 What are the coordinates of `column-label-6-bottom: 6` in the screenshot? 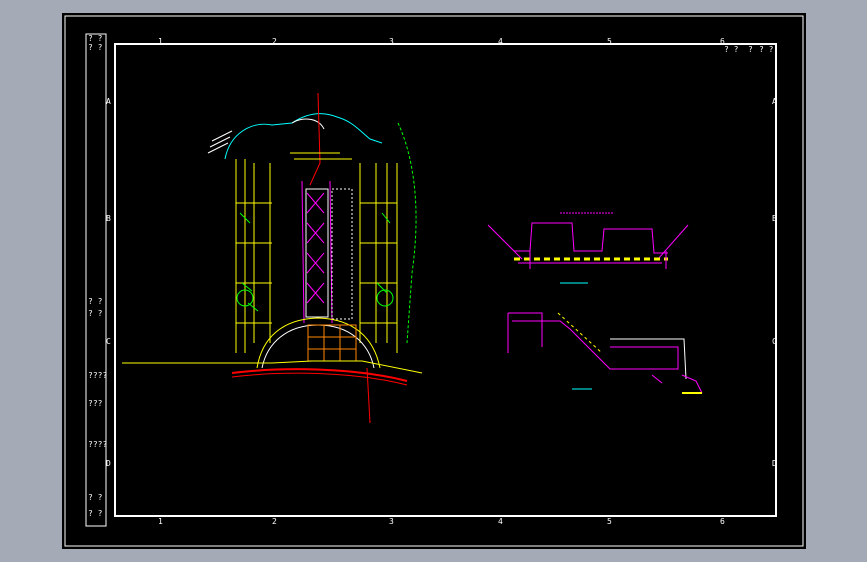 It's located at (722, 521).